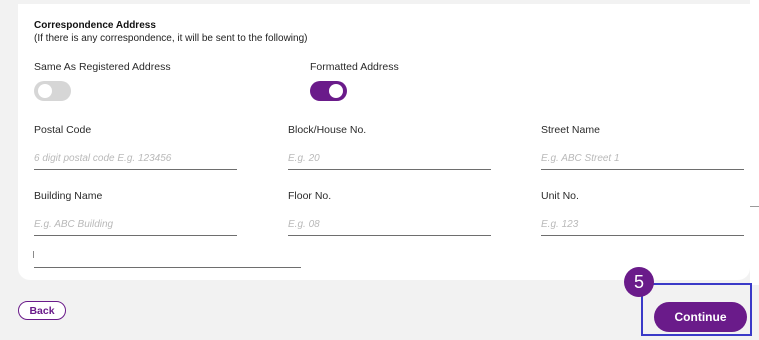  What do you see at coordinates (33, 254) in the screenshot?
I see `text-cursor` at bounding box center [33, 254].